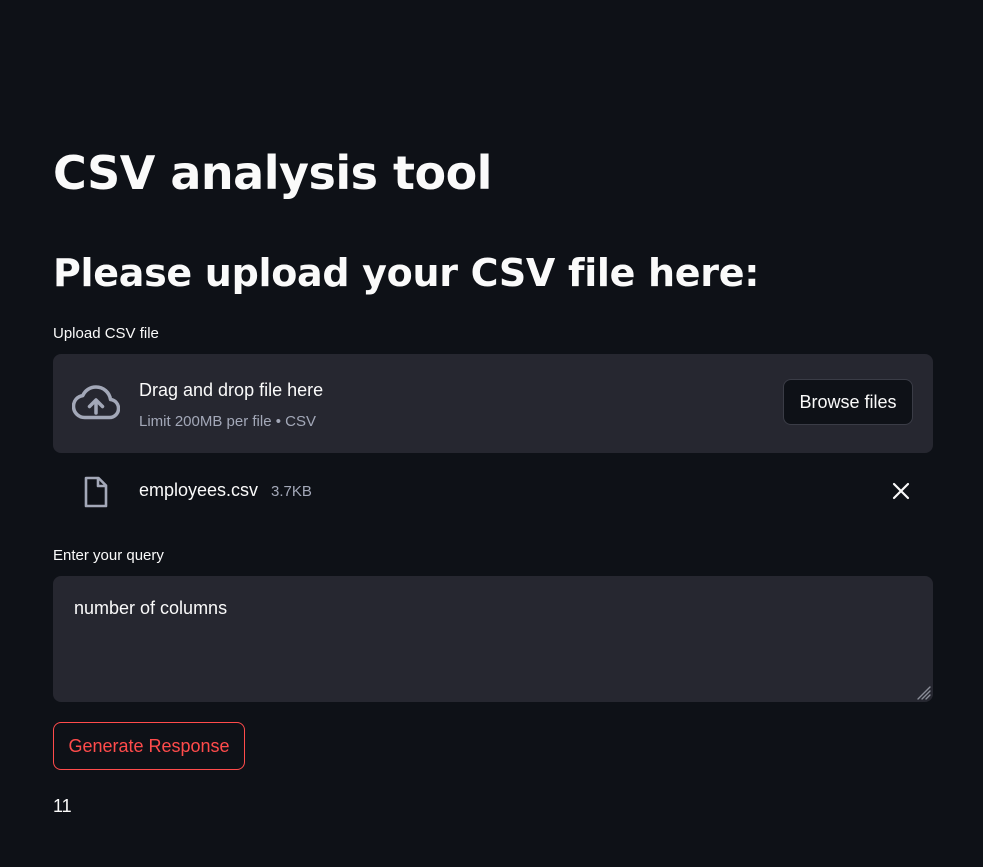 This screenshot has height=867, width=983. What do you see at coordinates (922, 691) in the screenshot?
I see `resize-handle-icon` at bounding box center [922, 691].